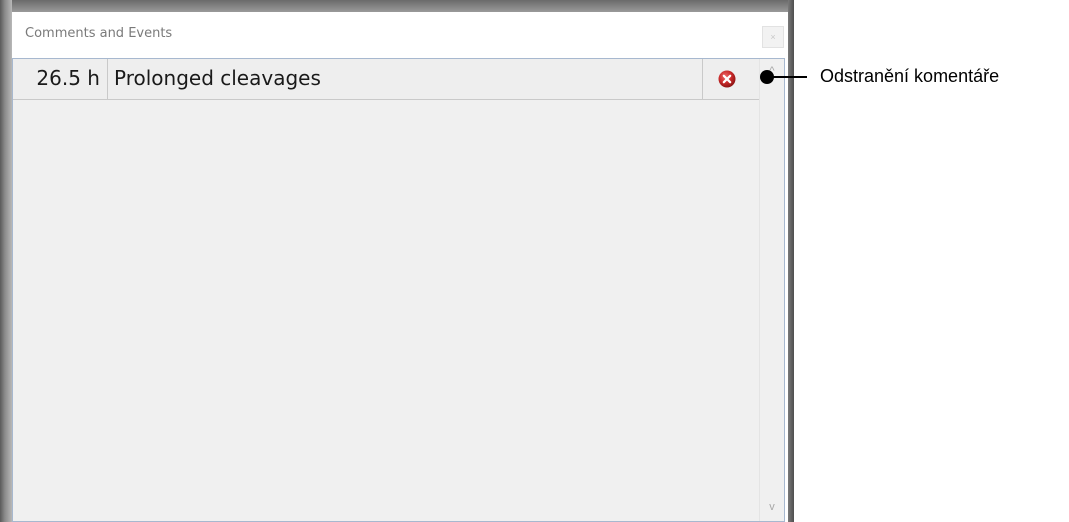 The height and width of the screenshot is (522, 1069). Describe the element at coordinates (60, 79) in the screenshot. I see `comment-time: 26.5 h` at that location.